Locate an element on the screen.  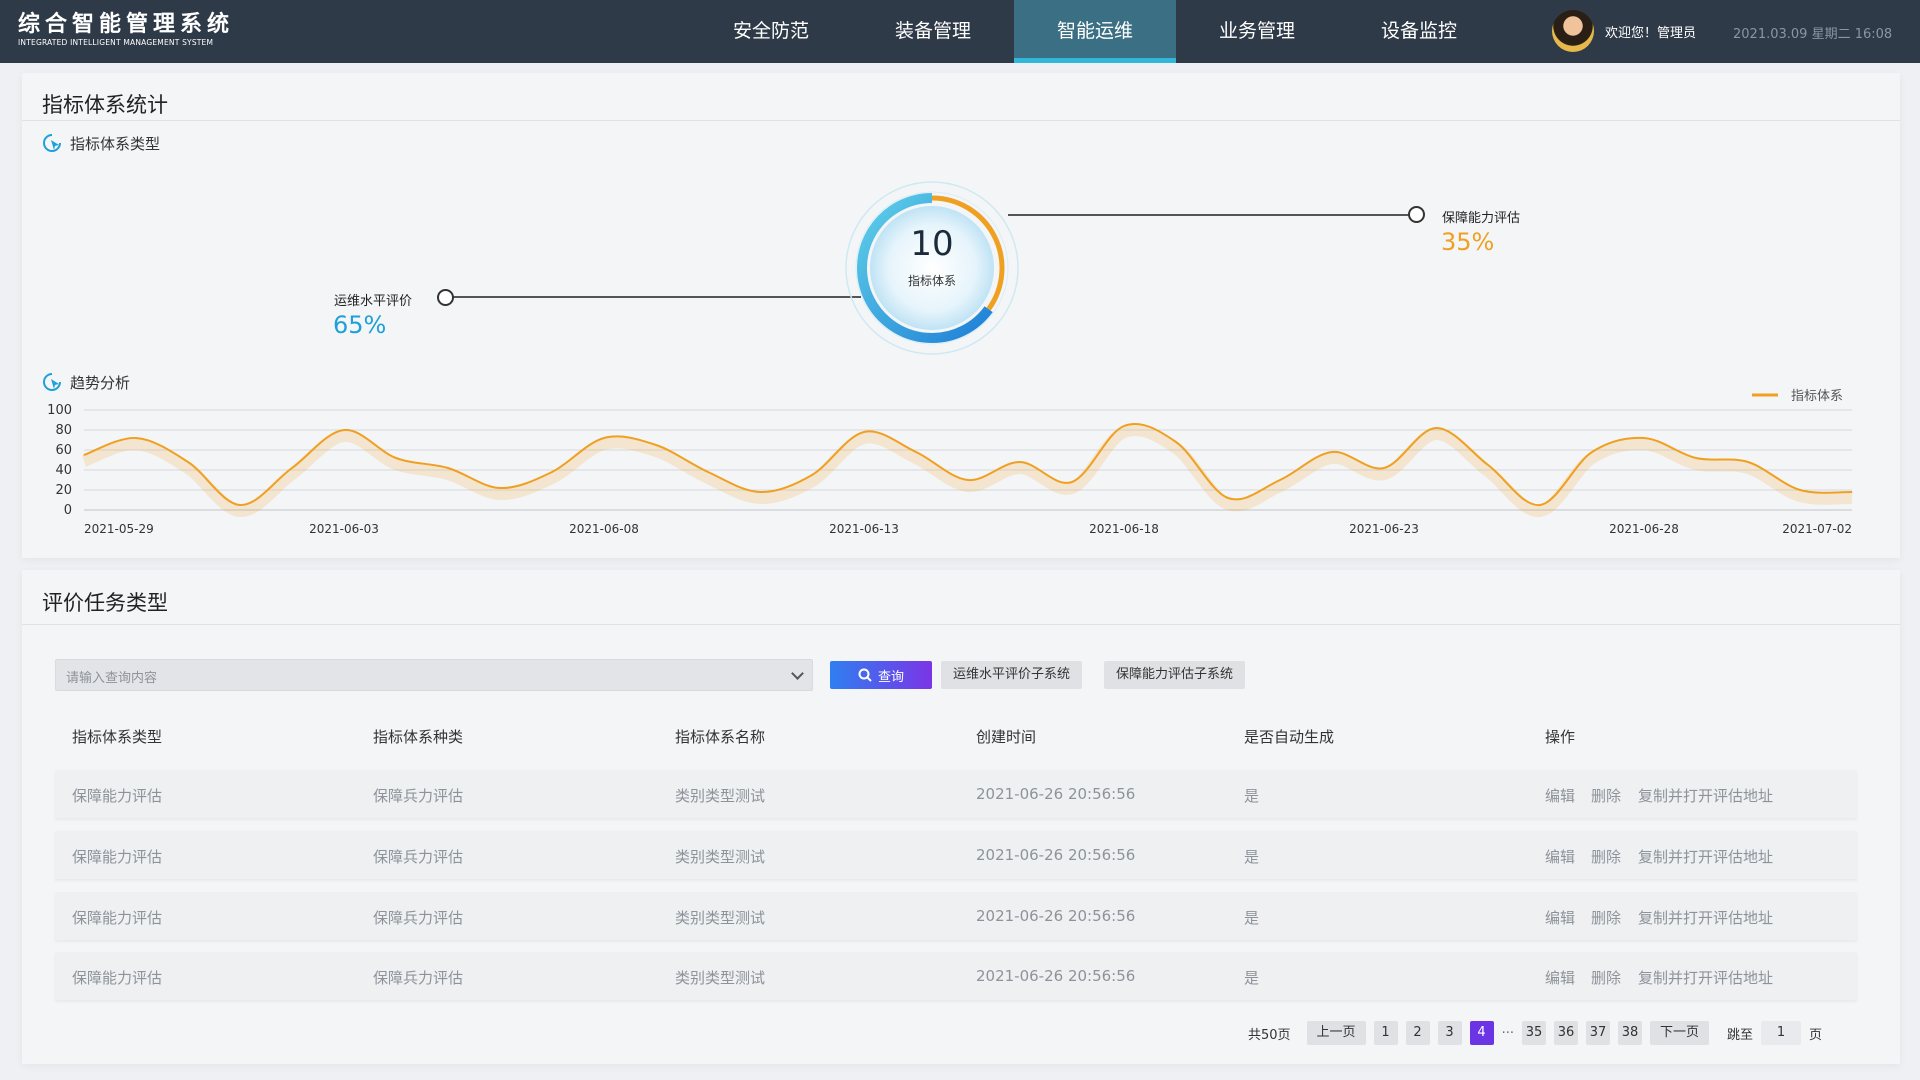
page-total: 共50页 is located at coordinates (1269, 1035).